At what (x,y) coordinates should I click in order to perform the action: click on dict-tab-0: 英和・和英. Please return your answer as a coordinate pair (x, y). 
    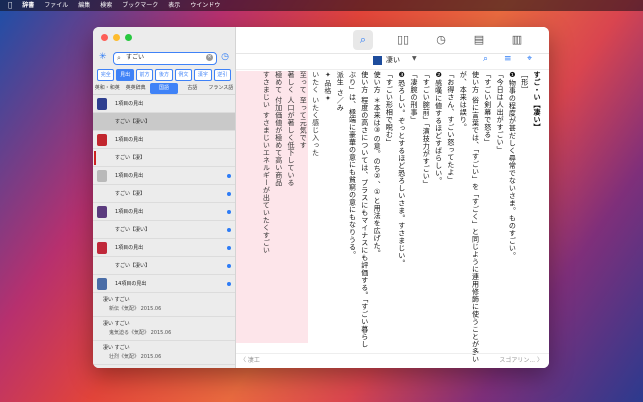
    Looking at the image, I should click on (107, 88).